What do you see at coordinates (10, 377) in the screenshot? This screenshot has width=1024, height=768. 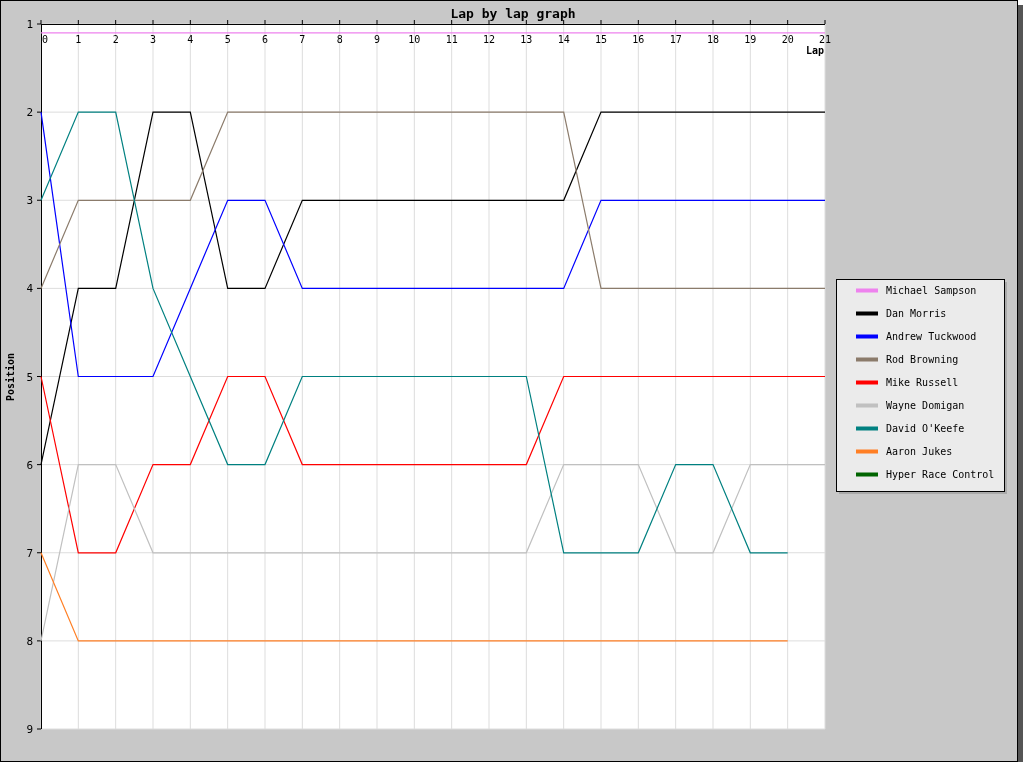 I see `axis-title: Position` at bounding box center [10, 377].